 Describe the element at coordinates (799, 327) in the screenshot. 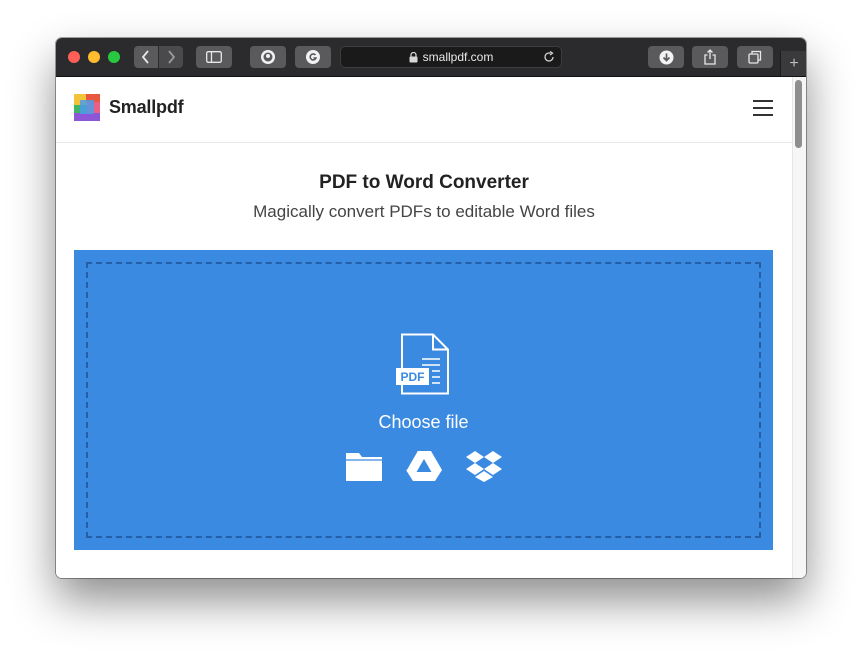

I see `scrollbar-track` at that location.